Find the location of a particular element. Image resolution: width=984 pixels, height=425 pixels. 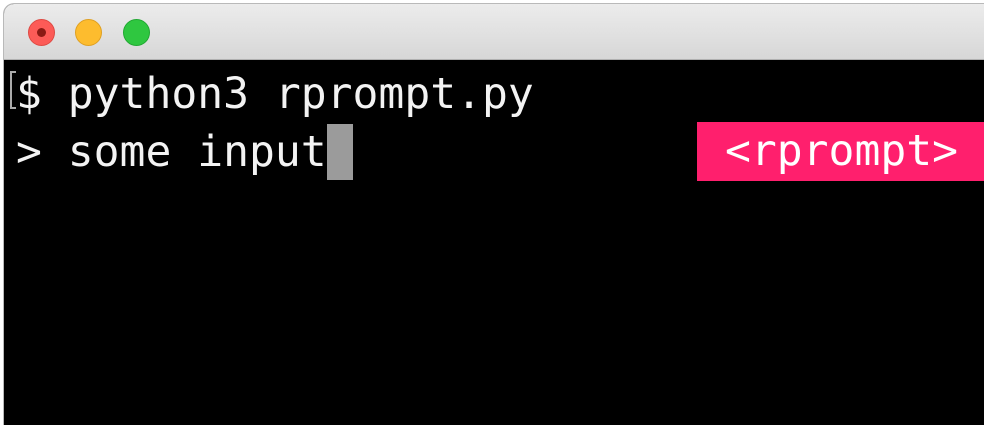

close-icon is located at coordinates (41, 32).